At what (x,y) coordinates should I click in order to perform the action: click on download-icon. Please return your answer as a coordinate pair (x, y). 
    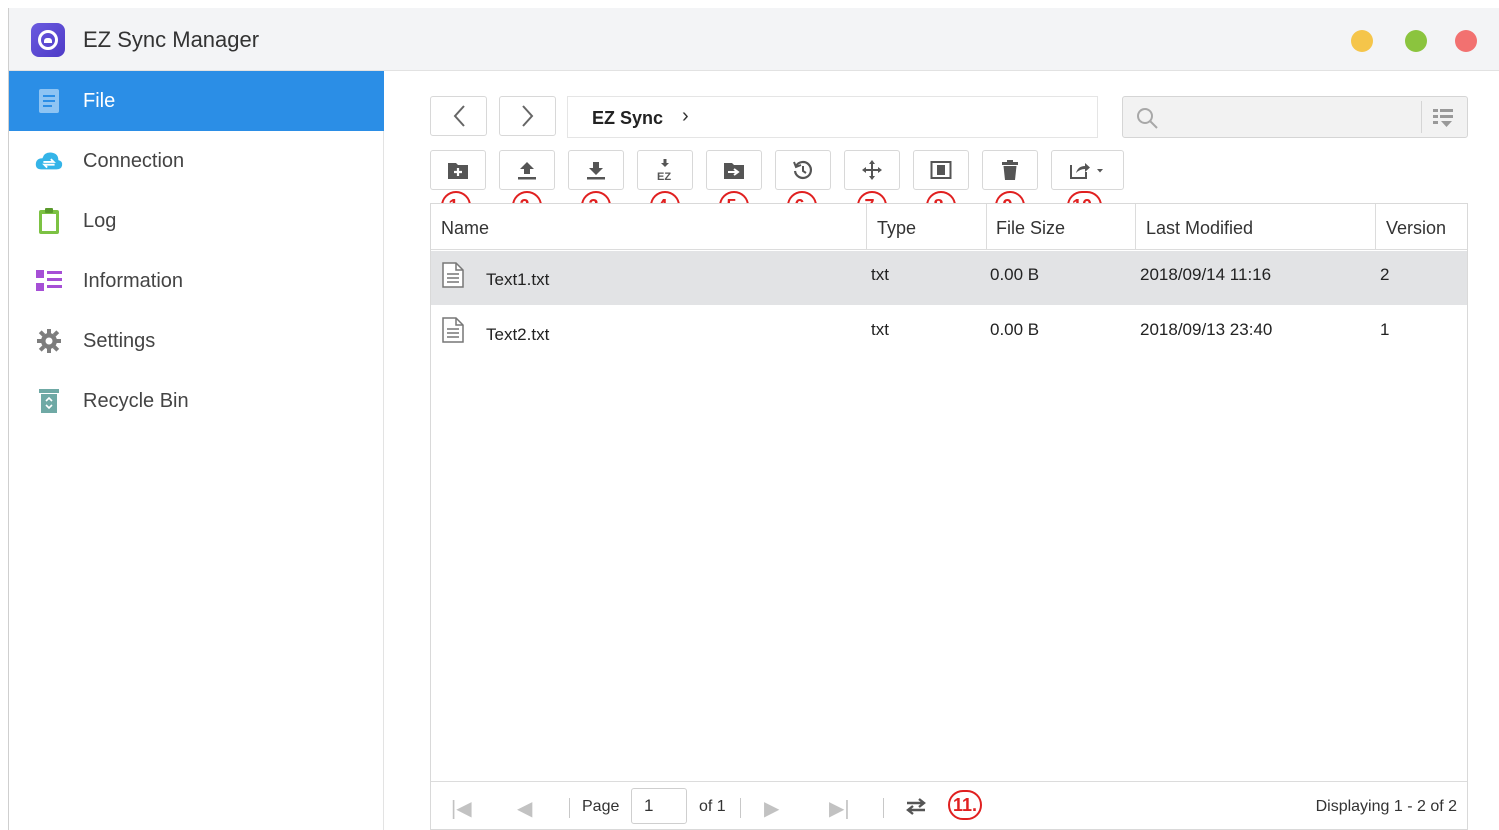
    Looking at the image, I should click on (596, 171).